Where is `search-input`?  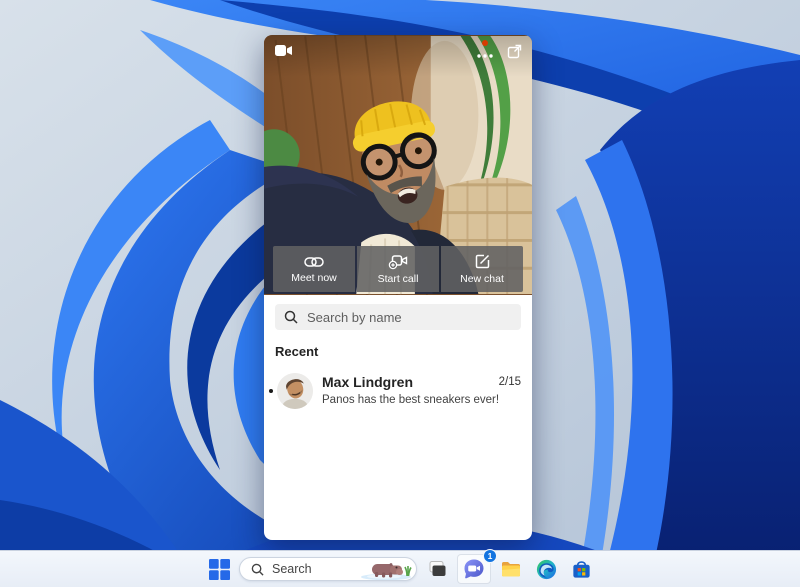 search-input is located at coordinates (409, 317).